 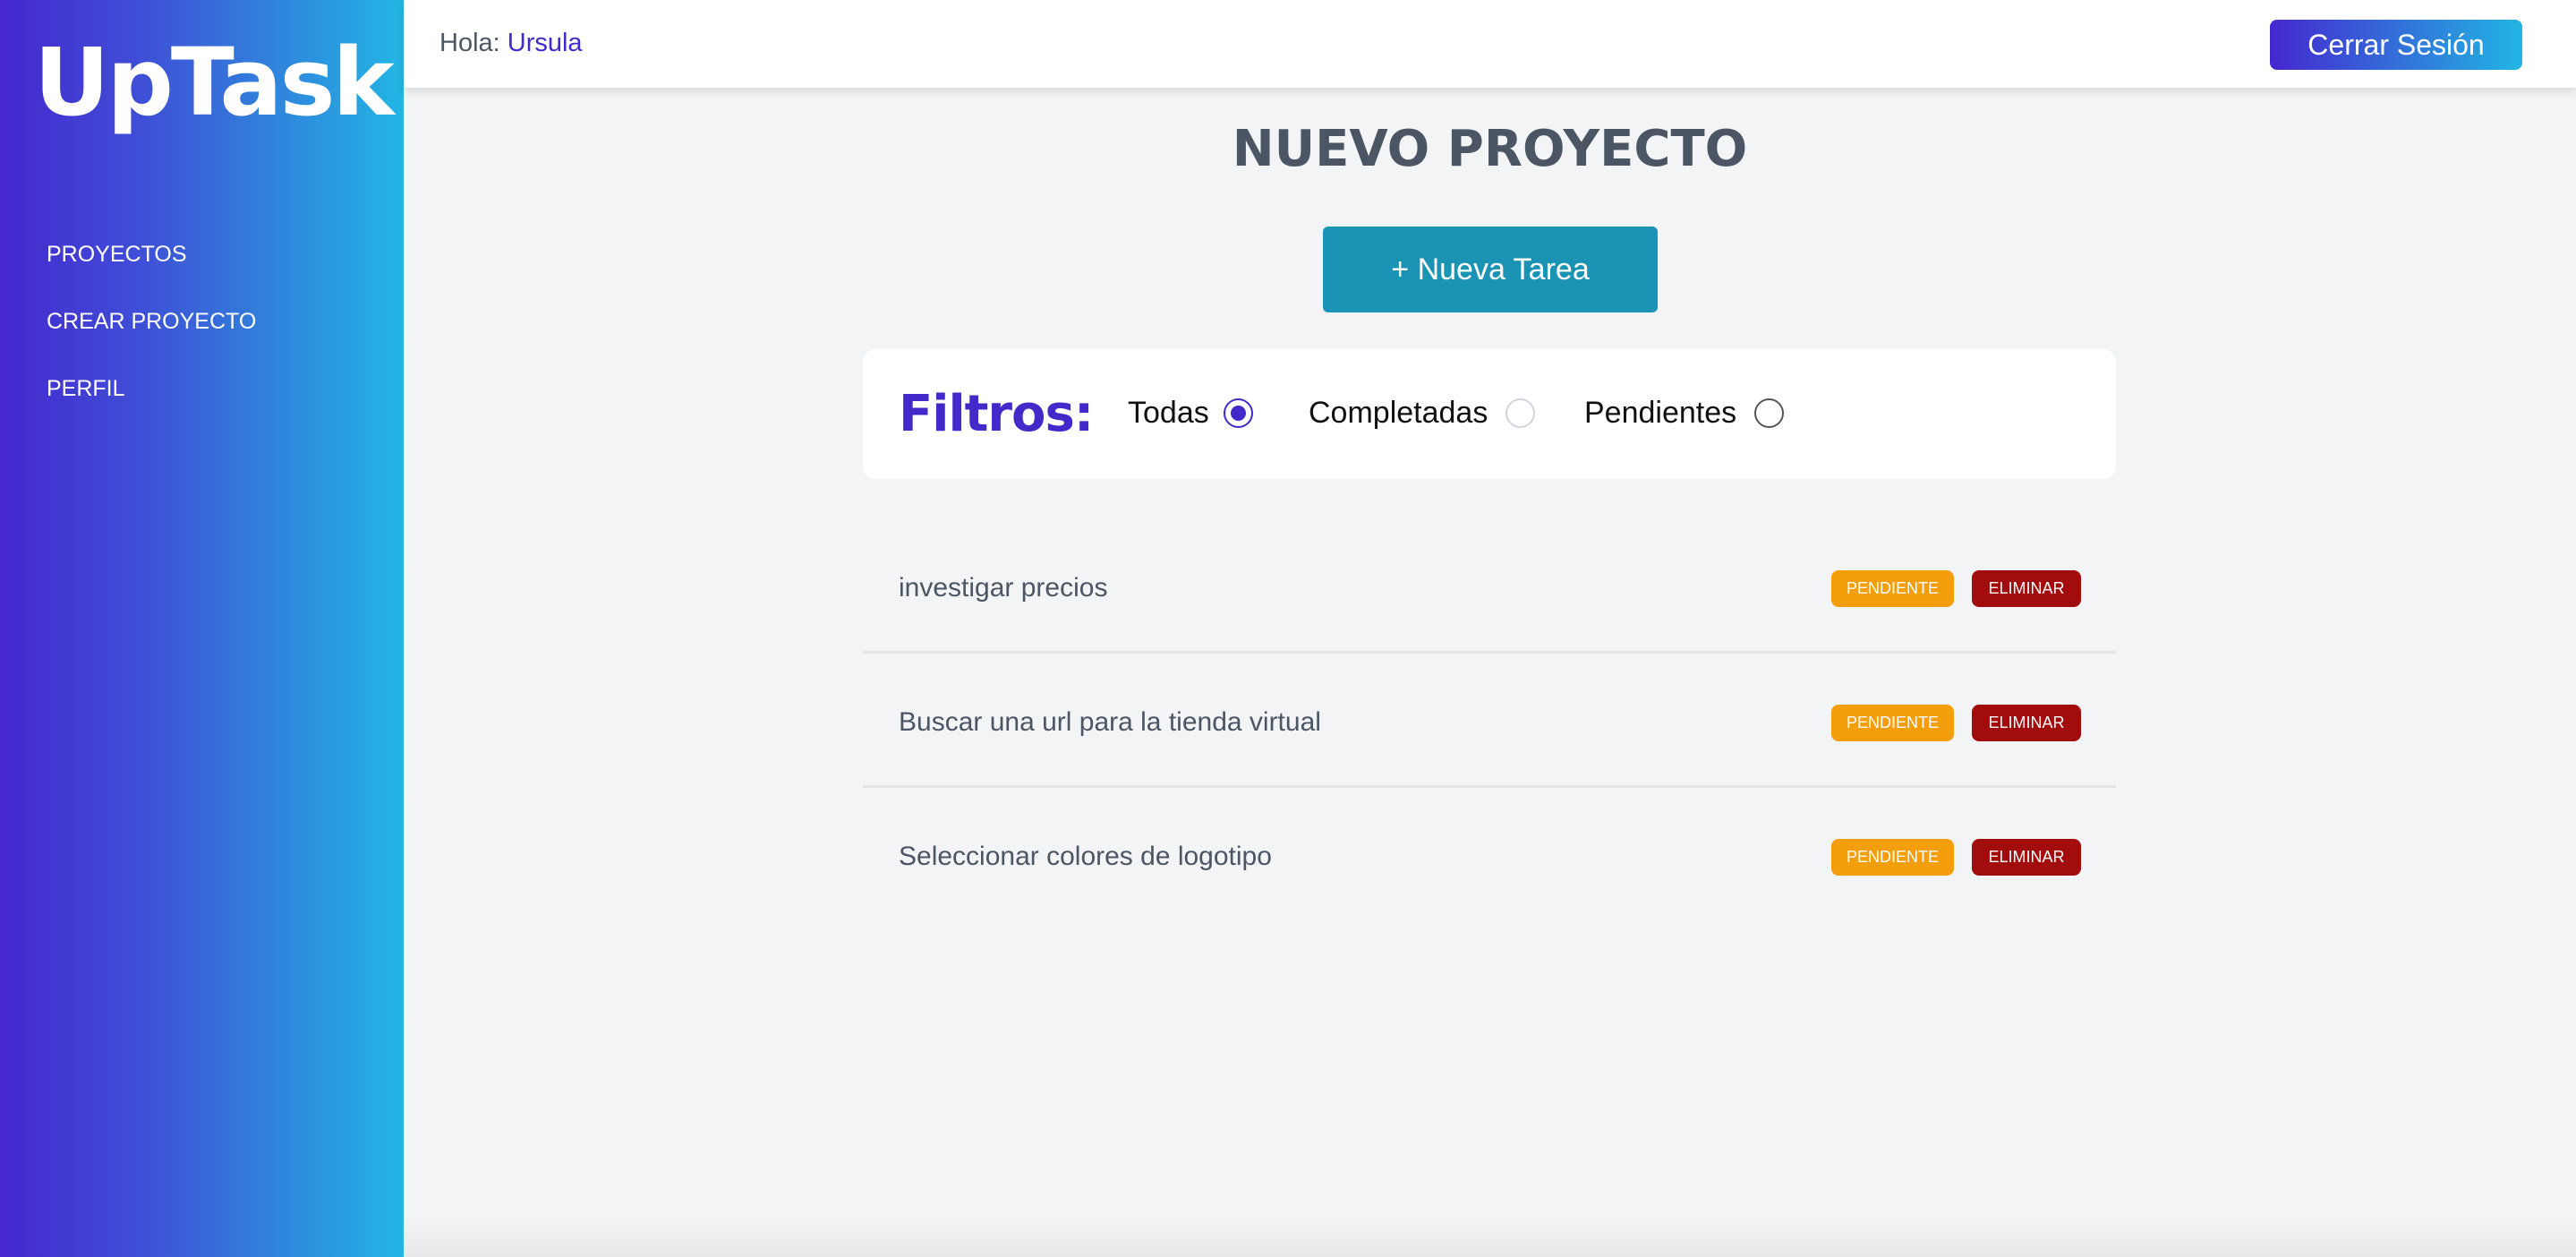 I want to click on filters-title: Filtros:, so click(x=996, y=414).